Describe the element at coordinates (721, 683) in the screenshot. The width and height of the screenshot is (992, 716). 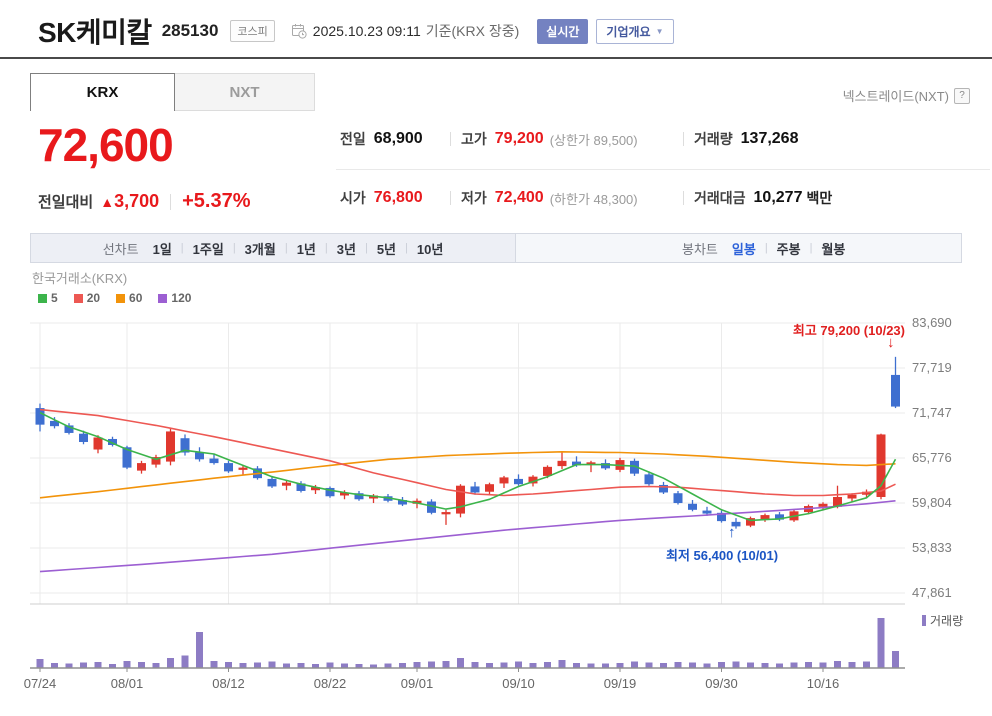
I see `x-axis-label: 09/30` at that location.